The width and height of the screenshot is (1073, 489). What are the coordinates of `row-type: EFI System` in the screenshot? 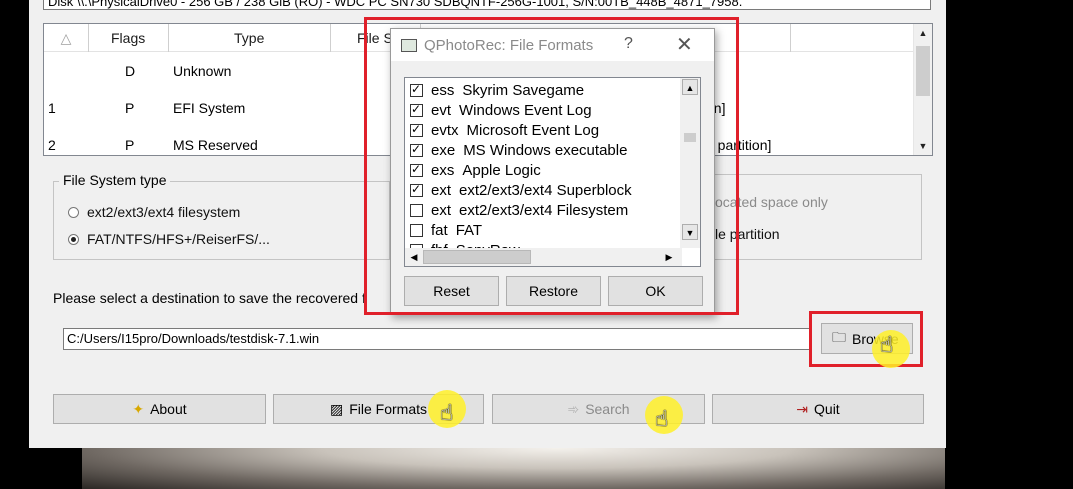 It's located at (209, 108).